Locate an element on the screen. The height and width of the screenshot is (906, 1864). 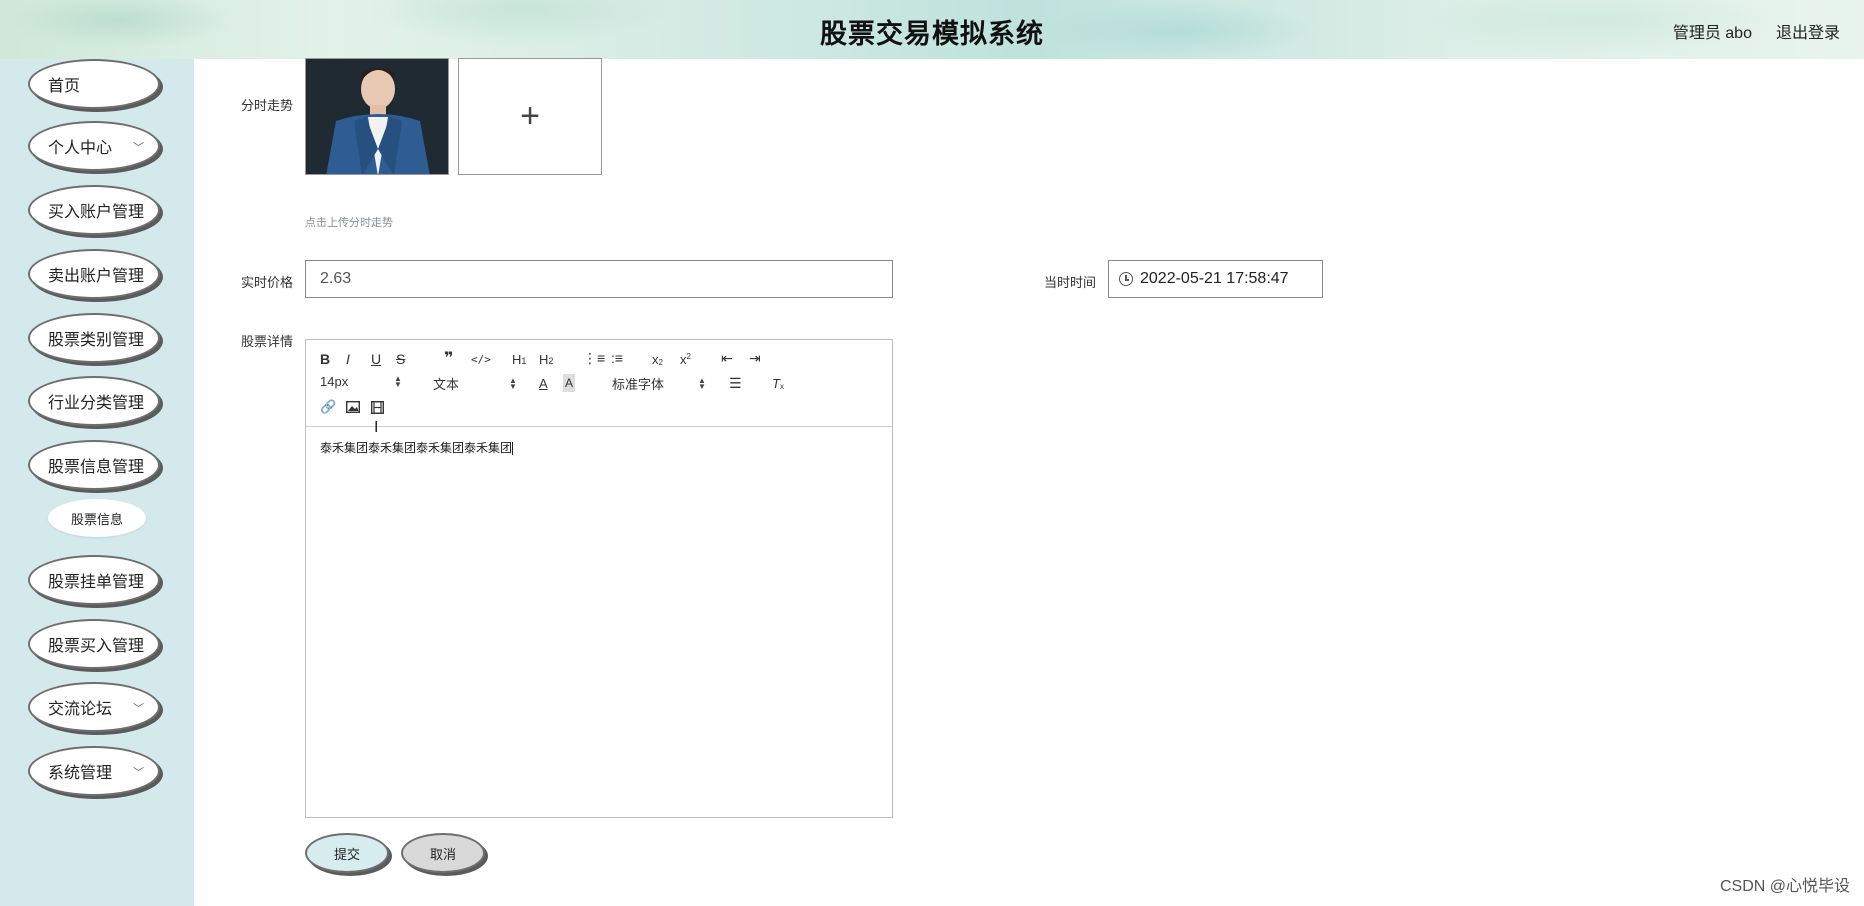
time-value: 2022-05-21 17:58:47 is located at coordinates (1214, 278).